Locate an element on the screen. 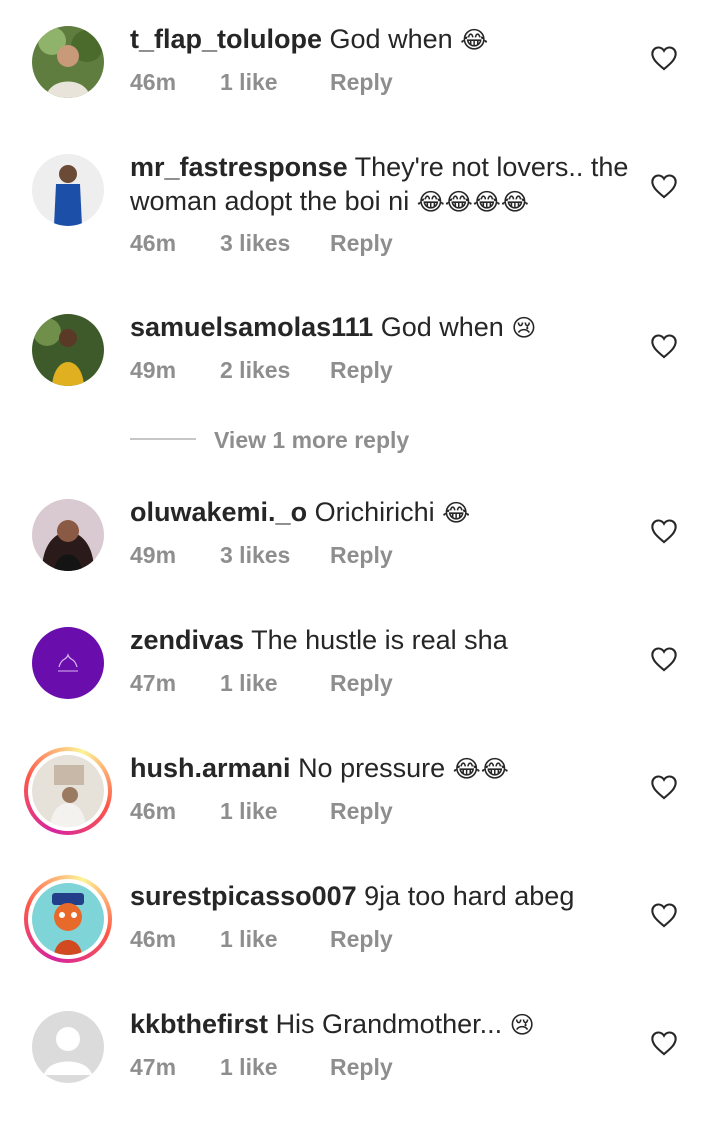 The image size is (720, 1123). comment-username: samuelsamolas111 is located at coordinates (251, 327).